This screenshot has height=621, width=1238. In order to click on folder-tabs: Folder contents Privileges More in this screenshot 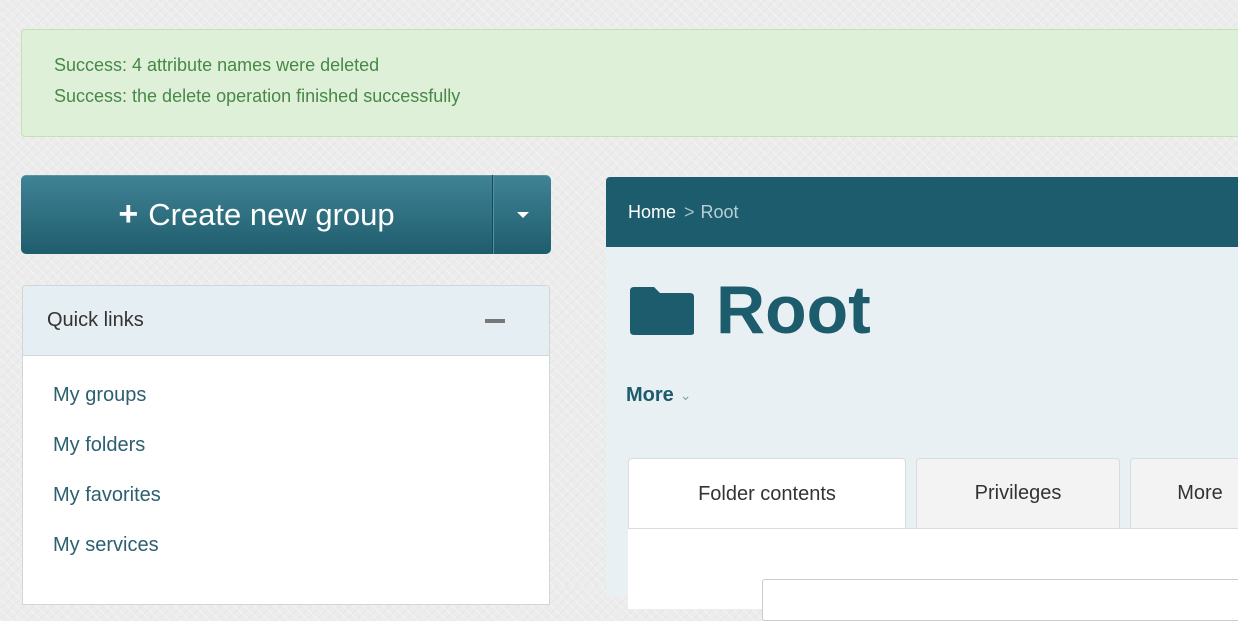, I will do `click(933, 494)`.